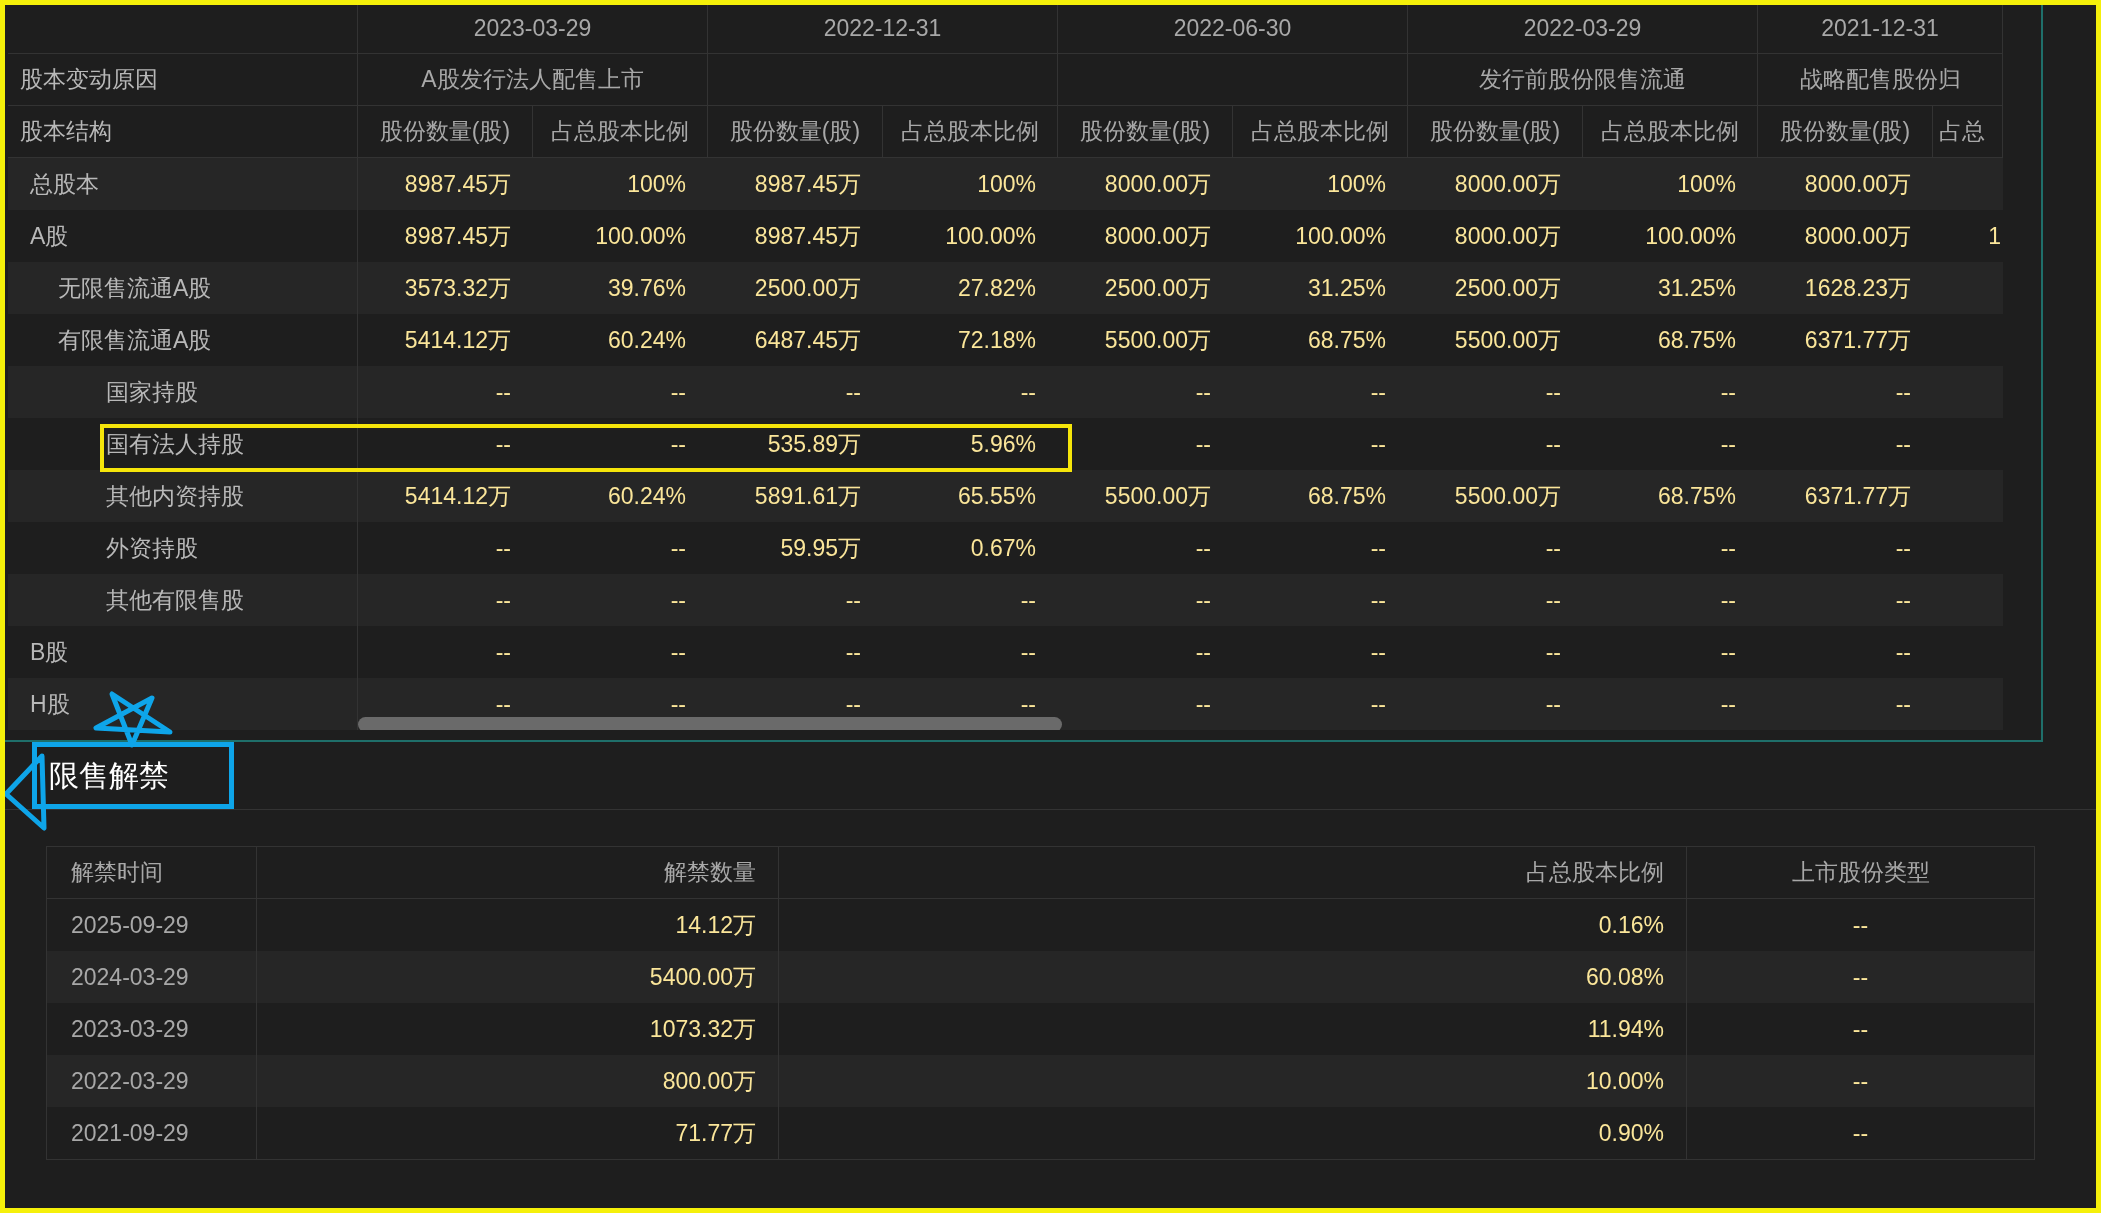  What do you see at coordinates (457, 340) in the screenshot?
I see `table-cell-text: 5414.12万` at bounding box center [457, 340].